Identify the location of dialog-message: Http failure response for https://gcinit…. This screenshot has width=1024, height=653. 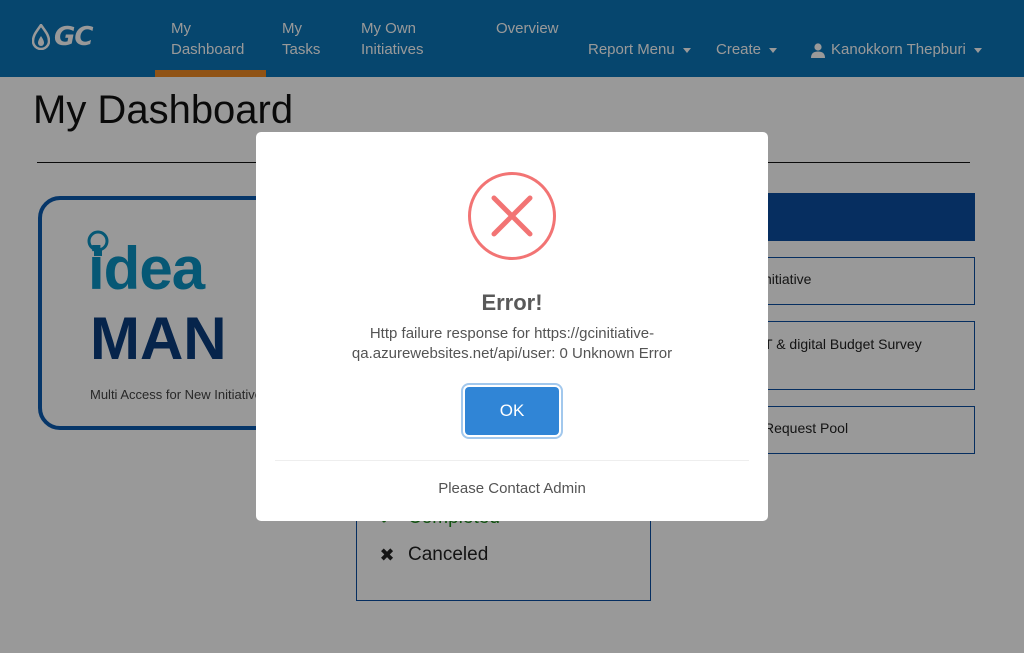
(512, 343).